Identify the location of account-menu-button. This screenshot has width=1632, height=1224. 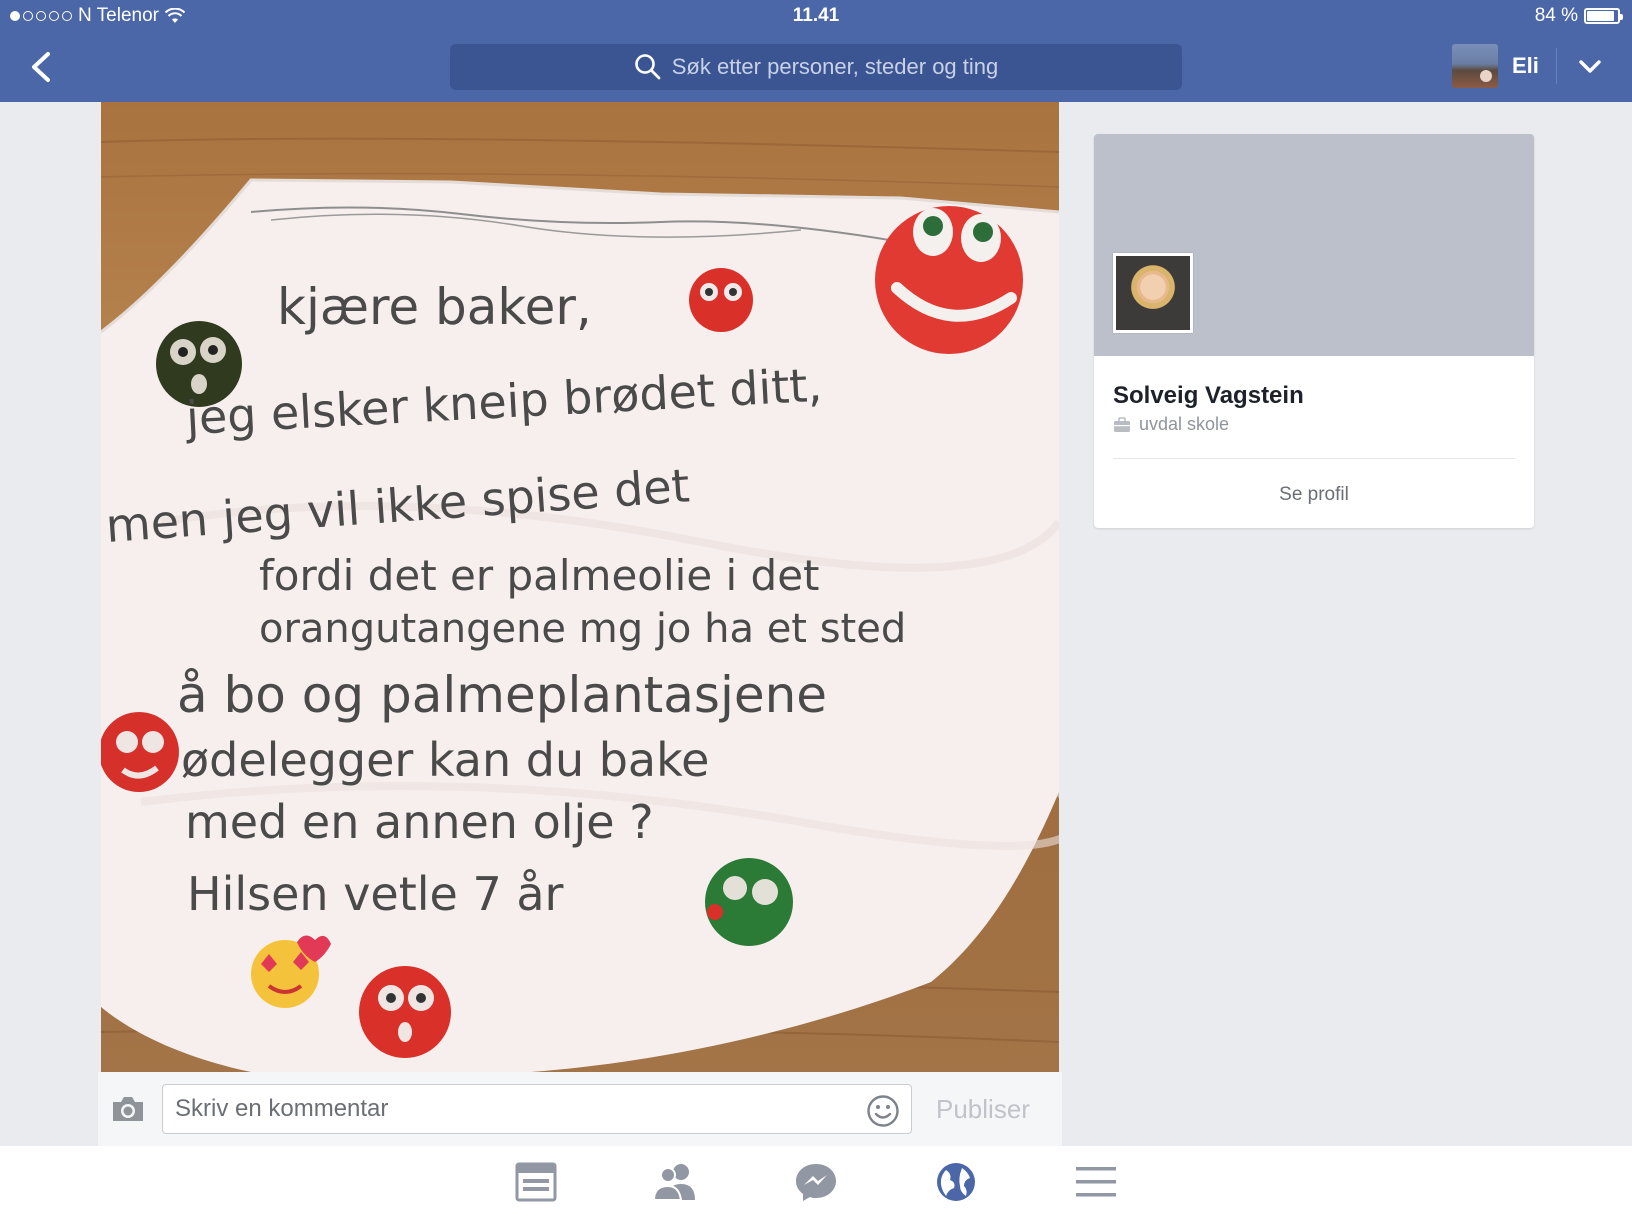
(1590, 67).